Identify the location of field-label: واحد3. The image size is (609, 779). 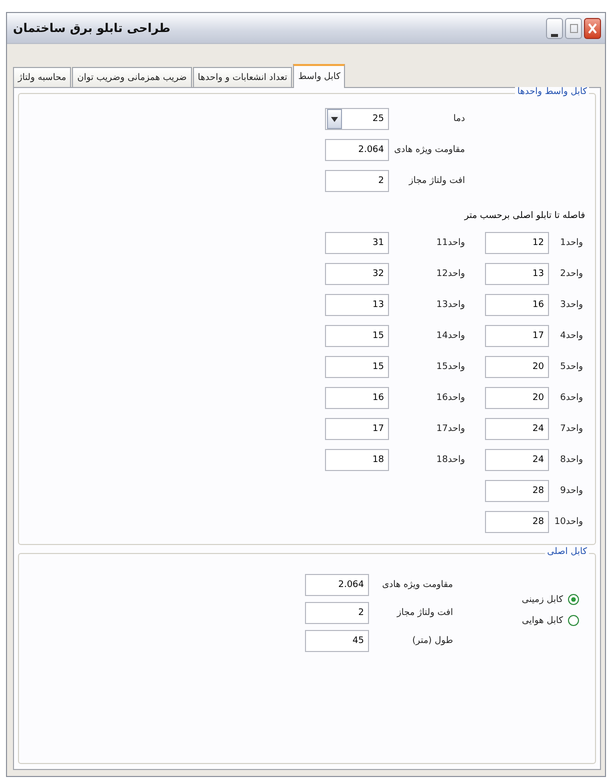
(571, 305).